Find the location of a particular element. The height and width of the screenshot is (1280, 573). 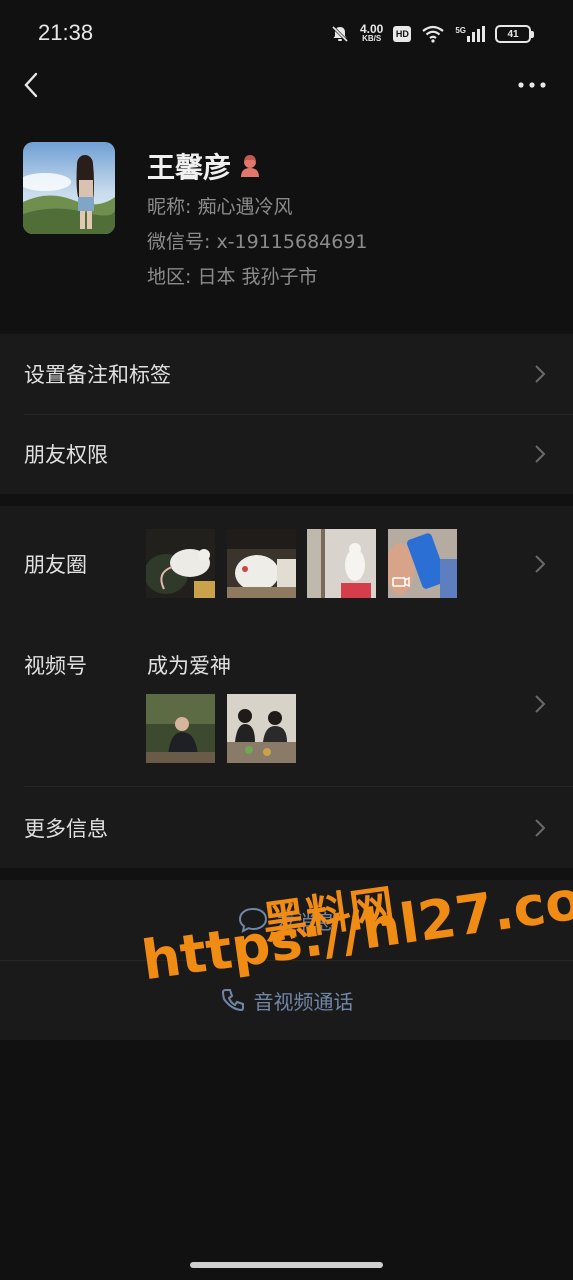

phone-icon is located at coordinates (232, 1000).